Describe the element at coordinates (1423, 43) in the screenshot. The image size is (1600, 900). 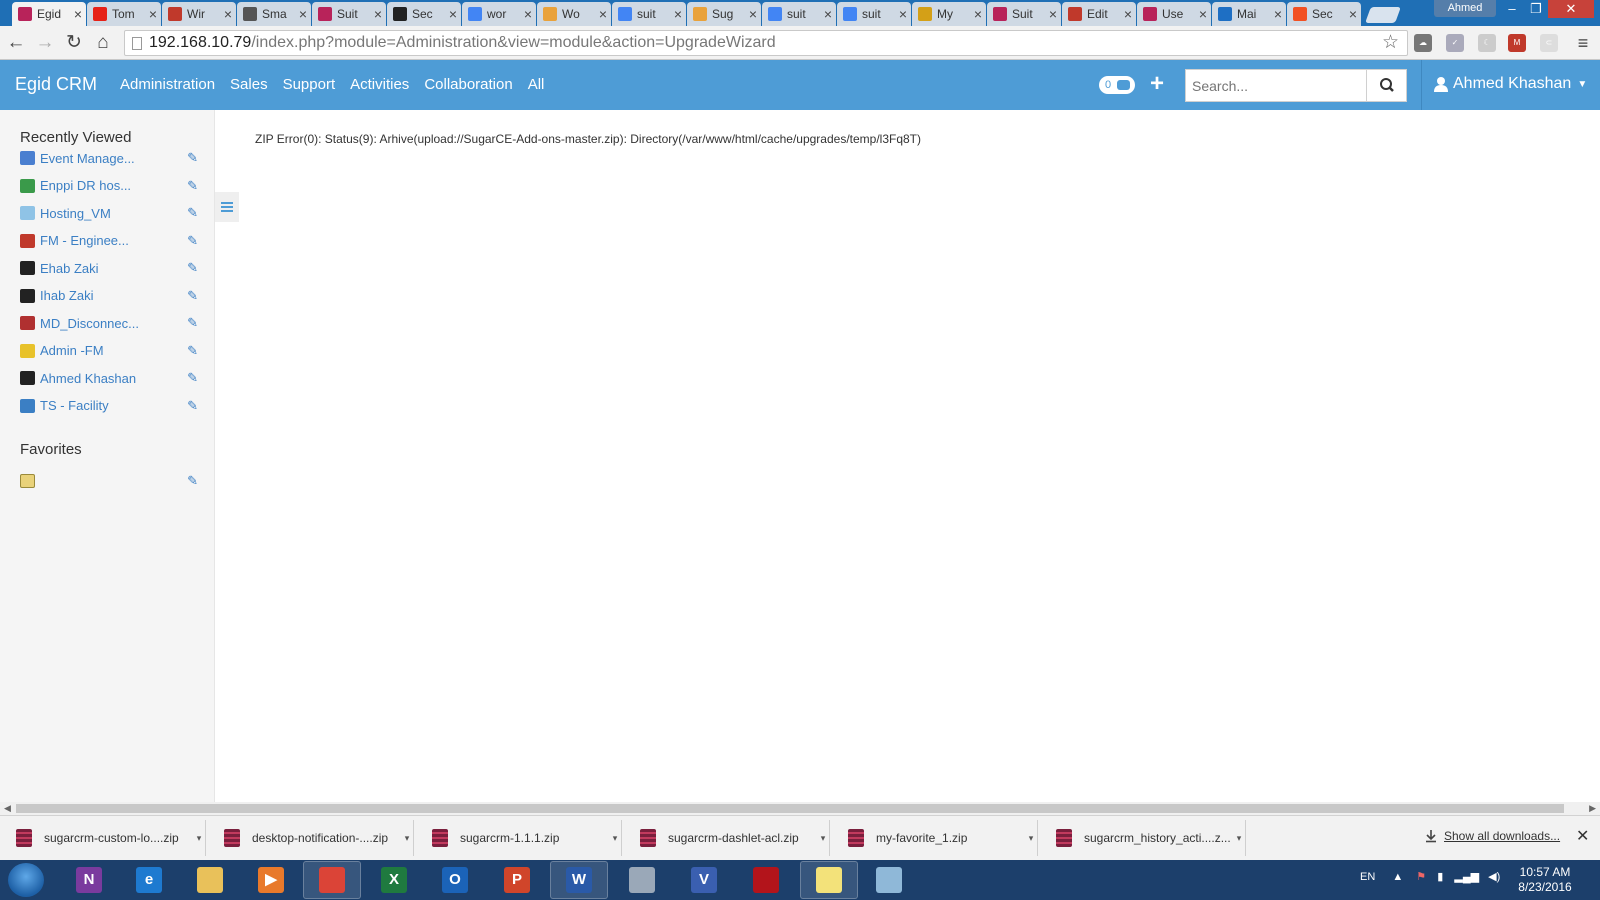
I see `extension-cloud-icon: ☁` at that location.